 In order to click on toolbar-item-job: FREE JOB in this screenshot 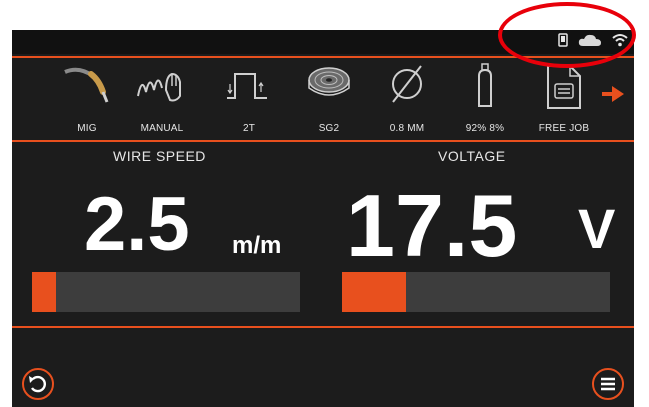, I will do `click(564, 99)`.